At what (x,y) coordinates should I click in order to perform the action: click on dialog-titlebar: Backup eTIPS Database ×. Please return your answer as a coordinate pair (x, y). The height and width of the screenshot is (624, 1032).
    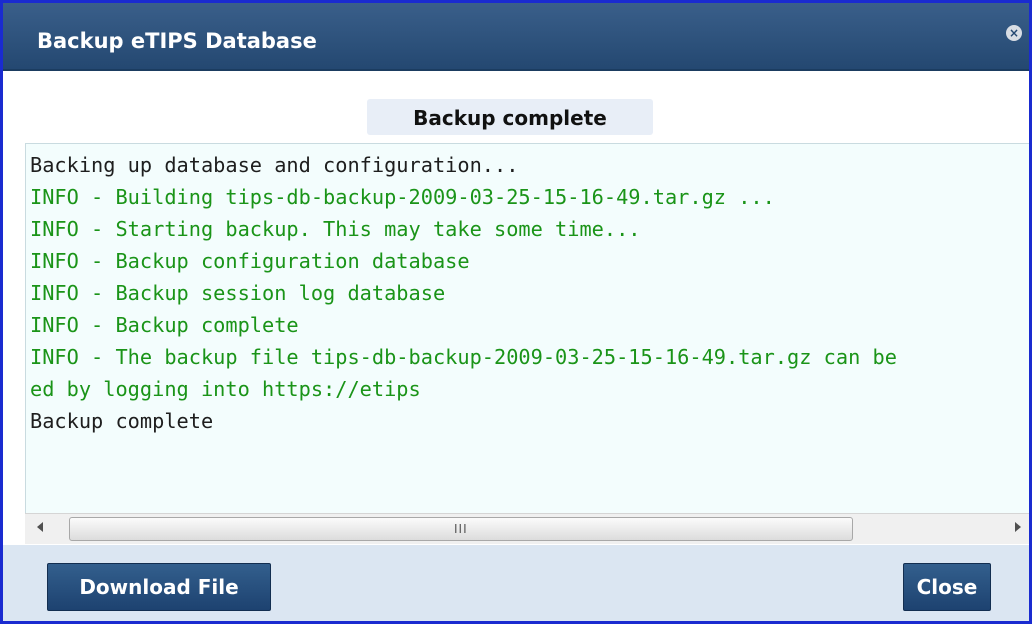
    Looking at the image, I should click on (516, 37).